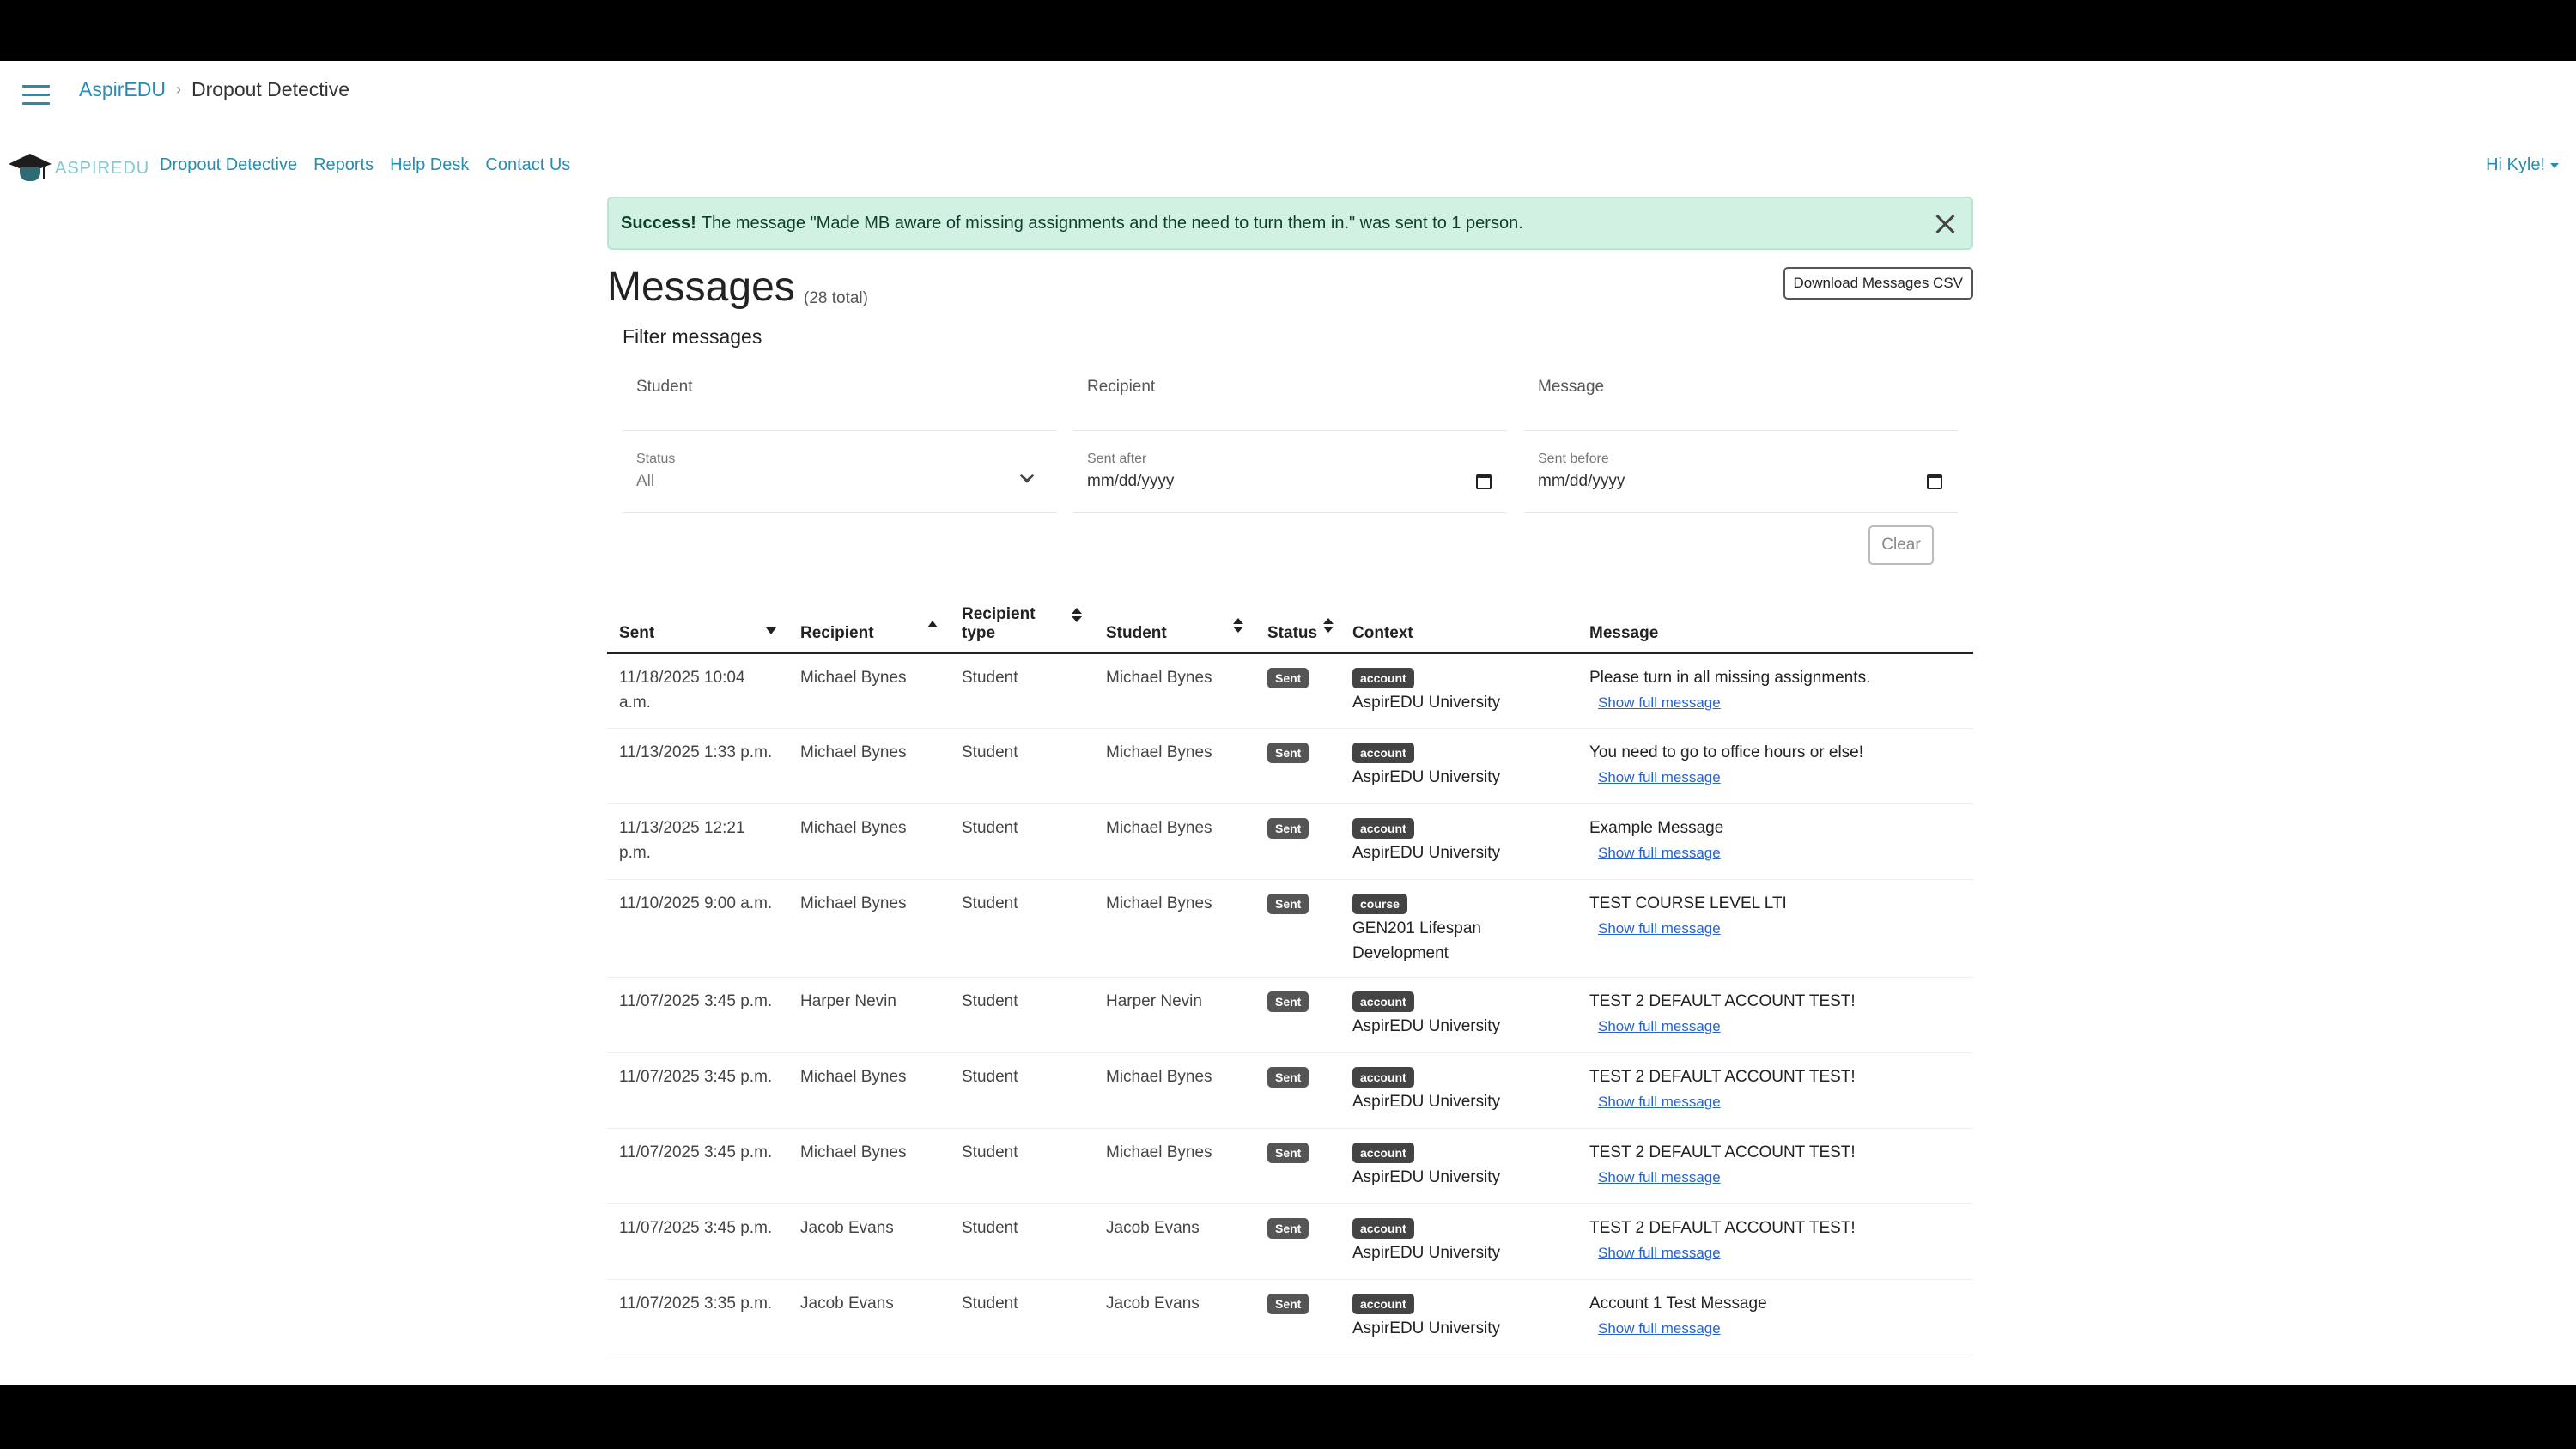  Describe the element at coordinates (1730, 677) in the screenshot. I see `message-text: Please turn in all missing assignments.` at that location.